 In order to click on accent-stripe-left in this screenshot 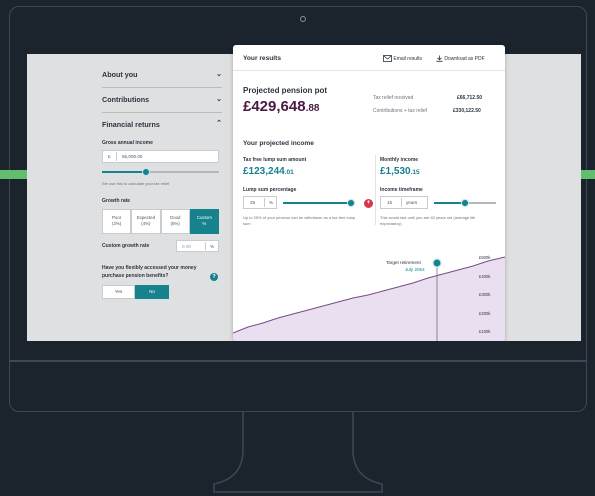, I will do `click(13, 174)`.